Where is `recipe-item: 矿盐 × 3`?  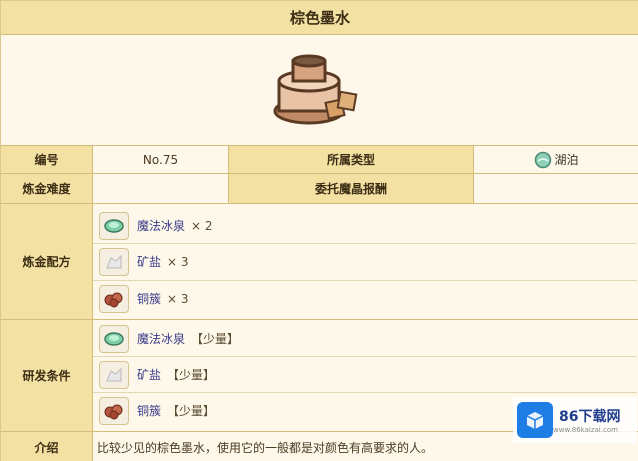 recipe-item: 矿盐 × 3 is located at coordinates (365, 261).